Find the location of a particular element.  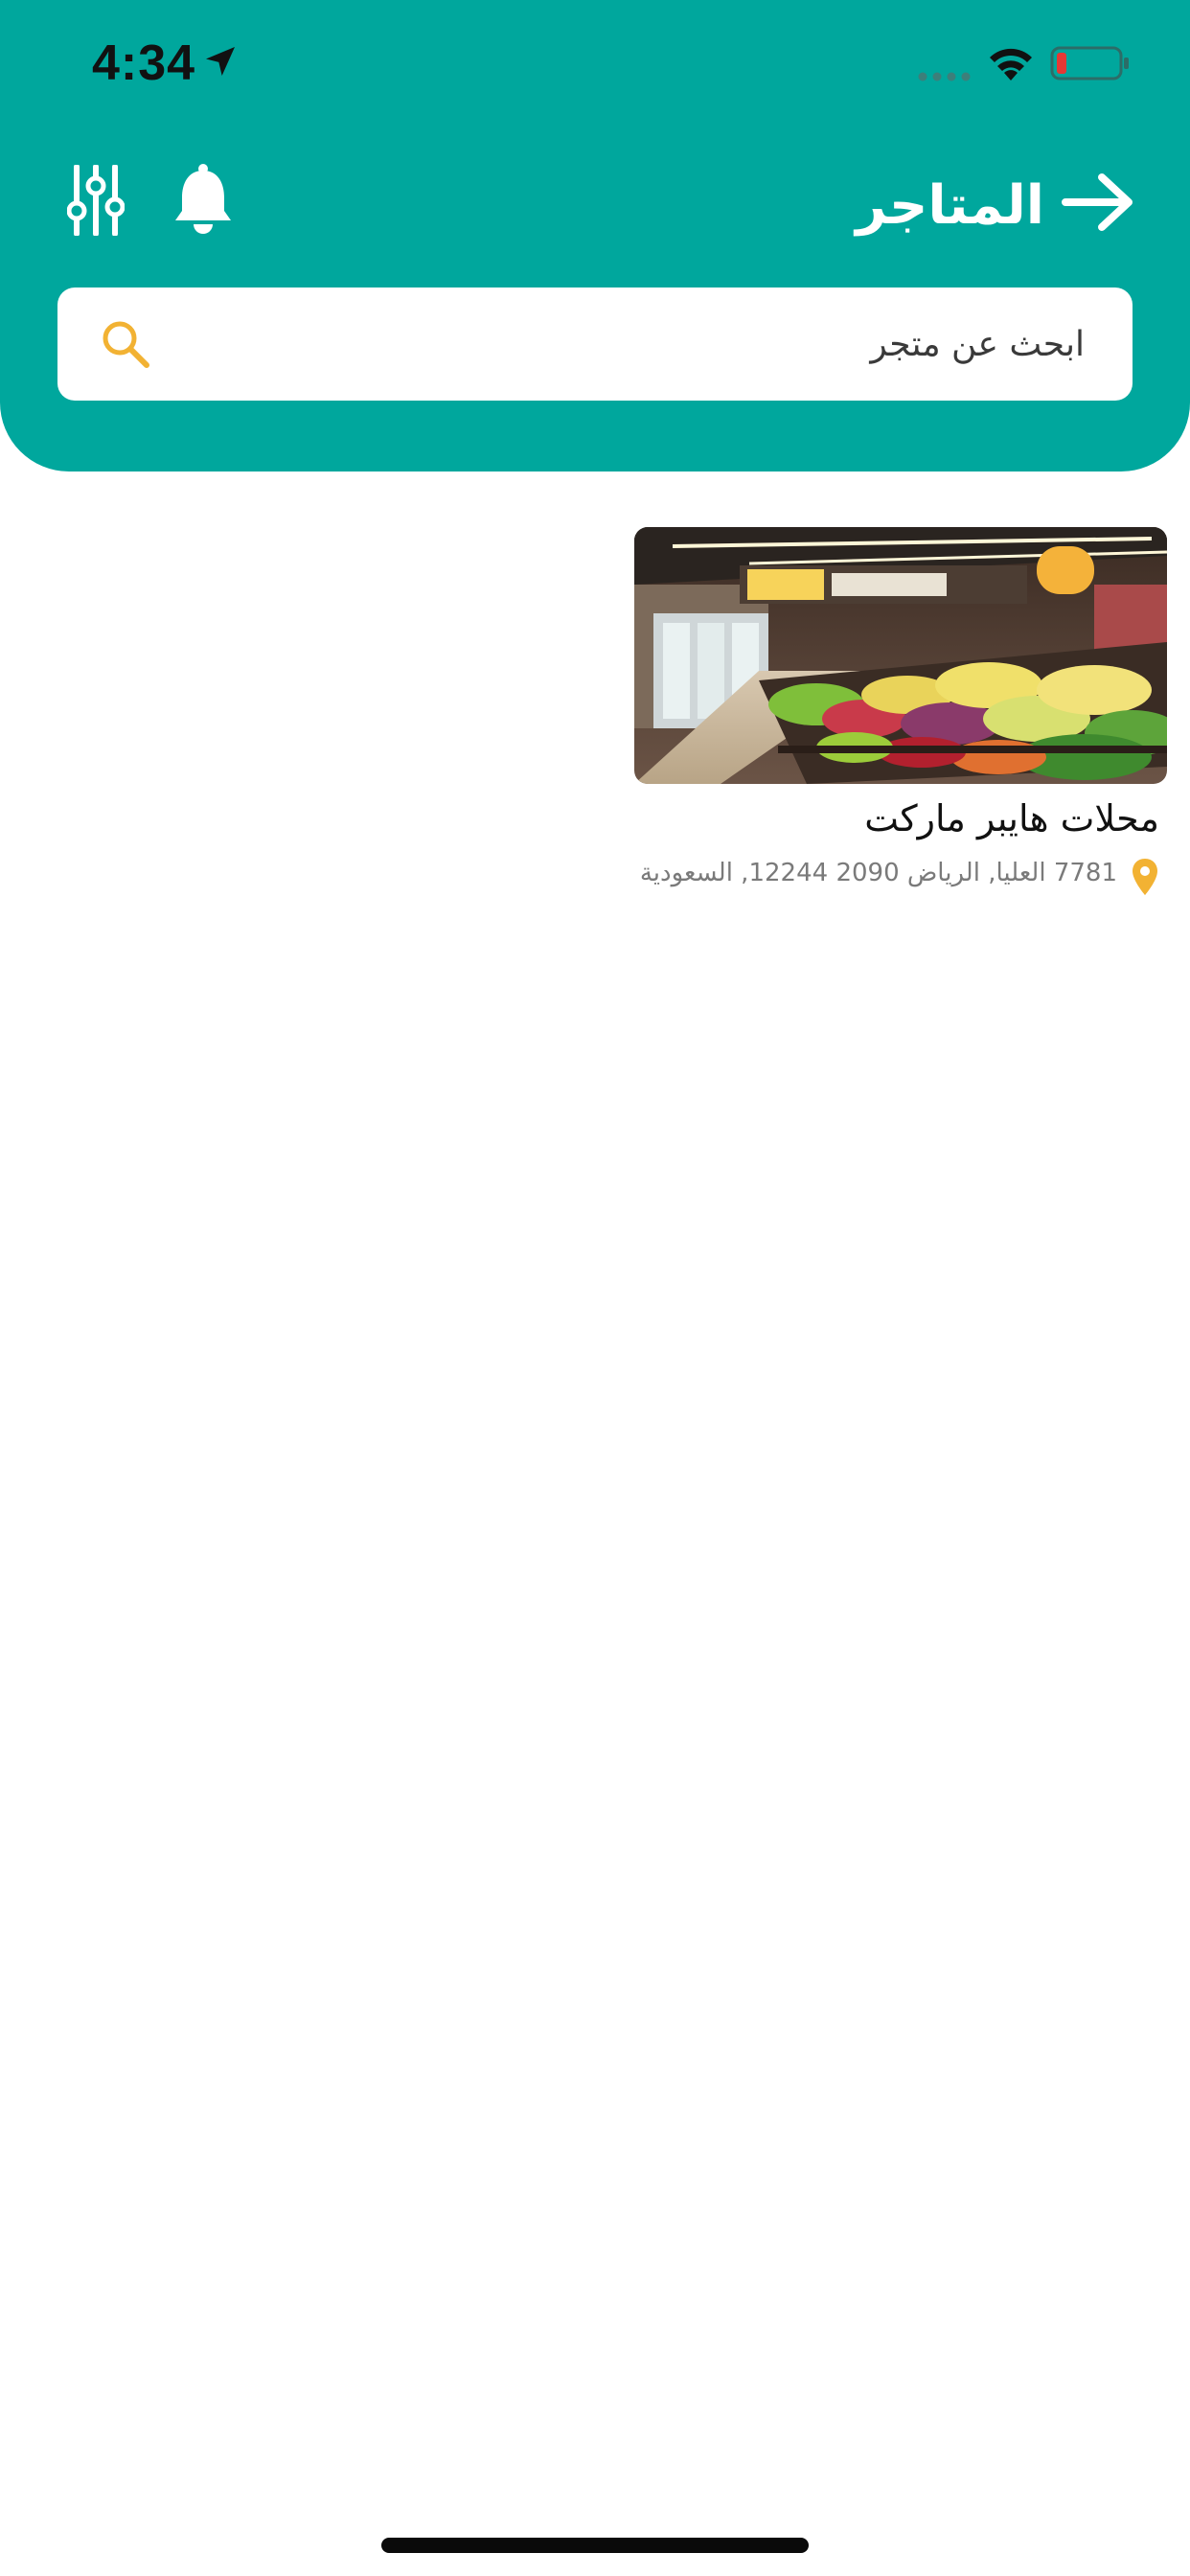

search-icon is located at coordinates (125, 344).